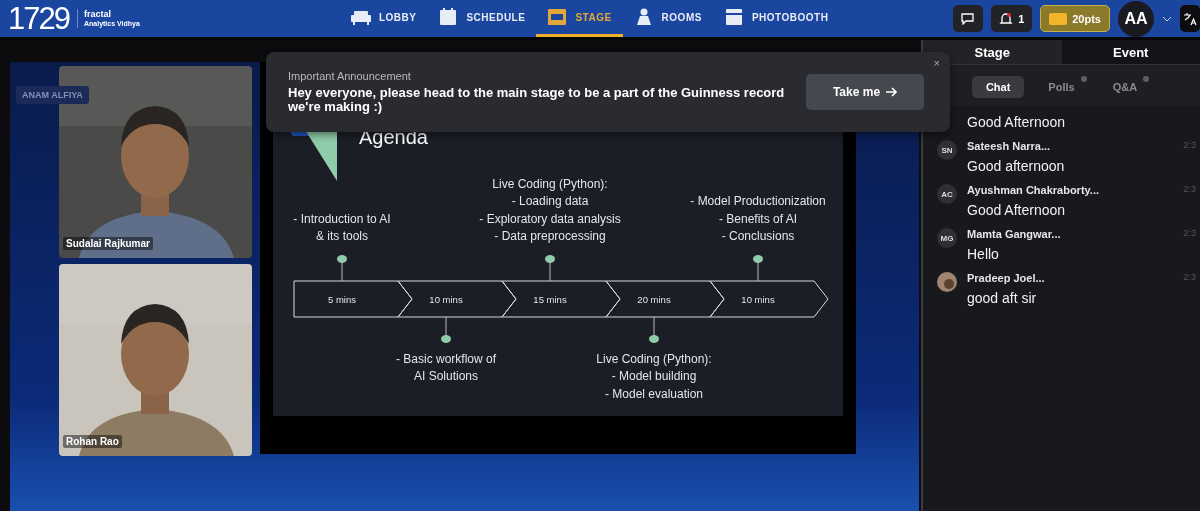 This screenshot has width=1200, height=511. I want to click on speaker-name: Rohan Rao, so click(92, 441).